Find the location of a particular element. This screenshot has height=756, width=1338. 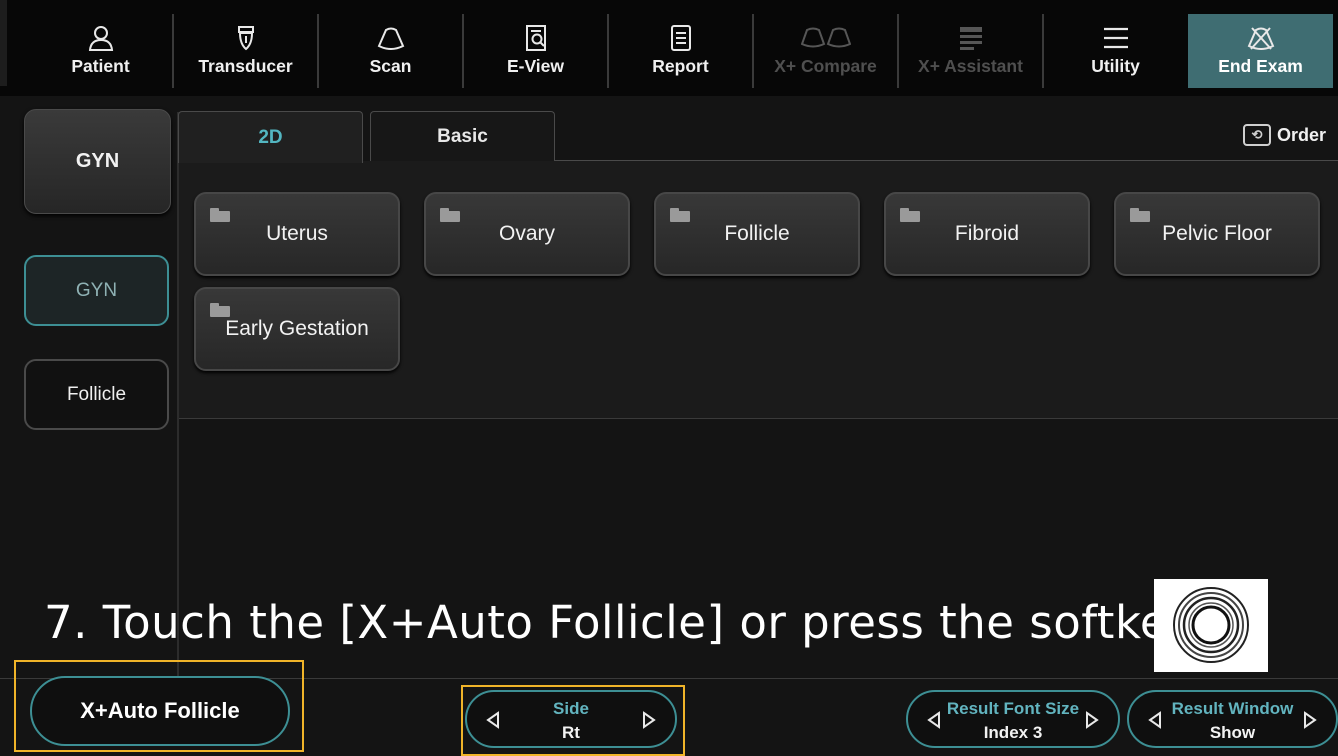

end-exam-icon is located at coordinates (1260, 38).